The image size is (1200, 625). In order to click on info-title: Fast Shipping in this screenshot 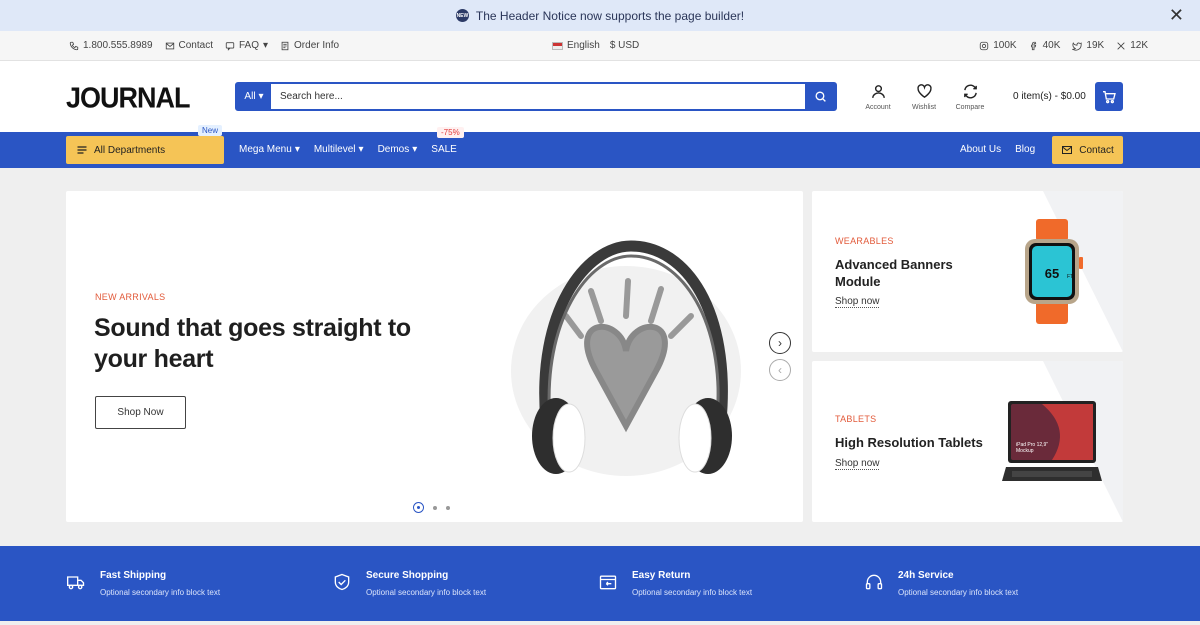, I will do `click(133, 575)`.